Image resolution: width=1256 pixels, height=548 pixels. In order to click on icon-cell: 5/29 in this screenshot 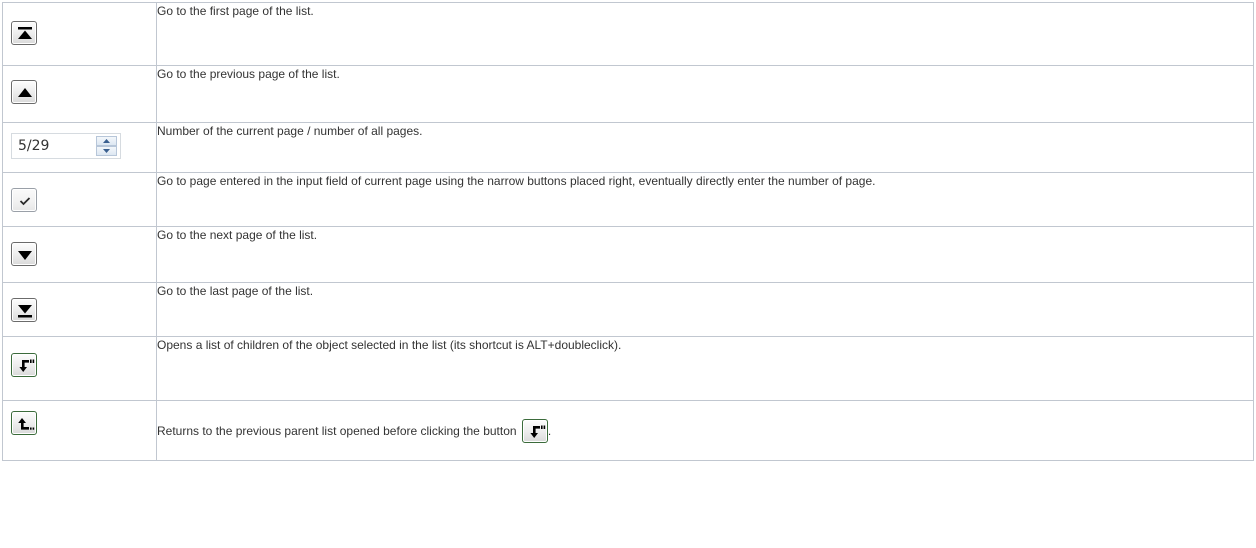, I will do `click(79, 147)`.